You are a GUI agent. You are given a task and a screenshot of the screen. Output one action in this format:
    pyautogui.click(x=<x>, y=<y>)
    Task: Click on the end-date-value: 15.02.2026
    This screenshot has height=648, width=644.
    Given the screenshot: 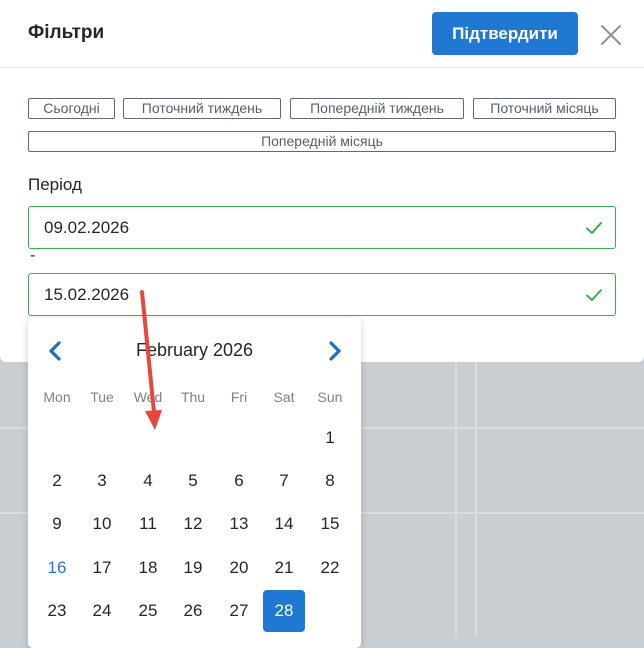 What is the action you would take?
    pyautogui.click(x=87, y=294)
    